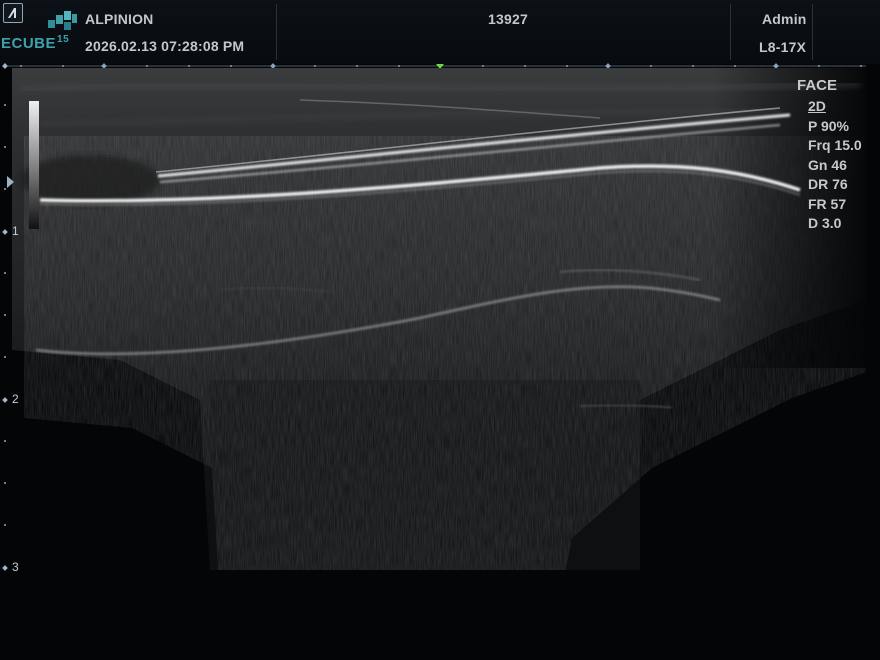  Describe the element at coordinates (15, 567) in the screenshot. I see `depth-label-3: 3` at that location.